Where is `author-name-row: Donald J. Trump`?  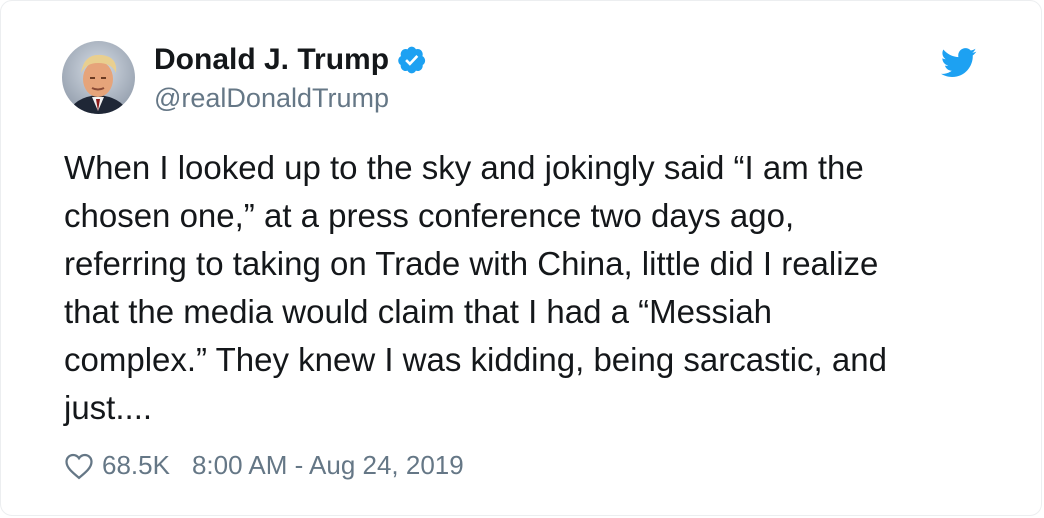 author-name-row: Donald J. Trump is located at coordinates (290, 60).